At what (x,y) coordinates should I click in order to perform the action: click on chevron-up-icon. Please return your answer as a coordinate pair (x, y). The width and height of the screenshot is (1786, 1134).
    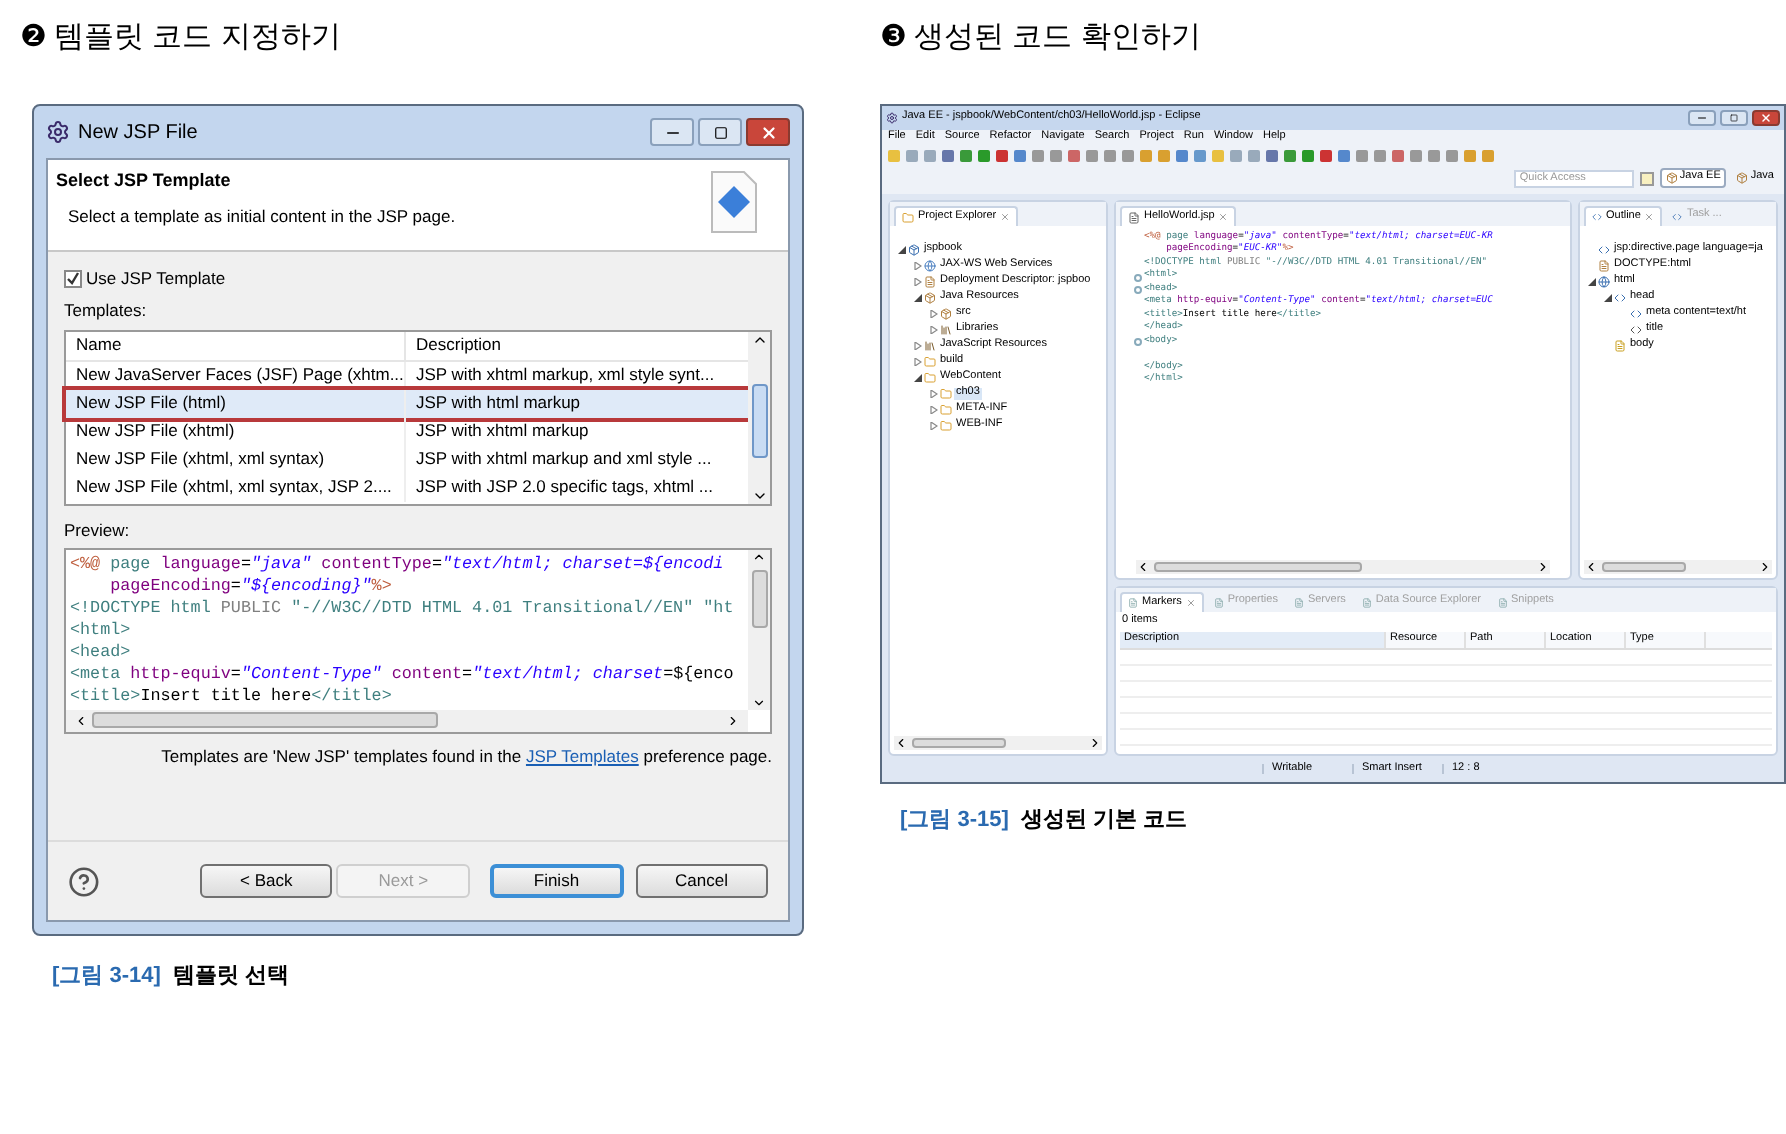
    Looking at the image, I should click on (759, 556).